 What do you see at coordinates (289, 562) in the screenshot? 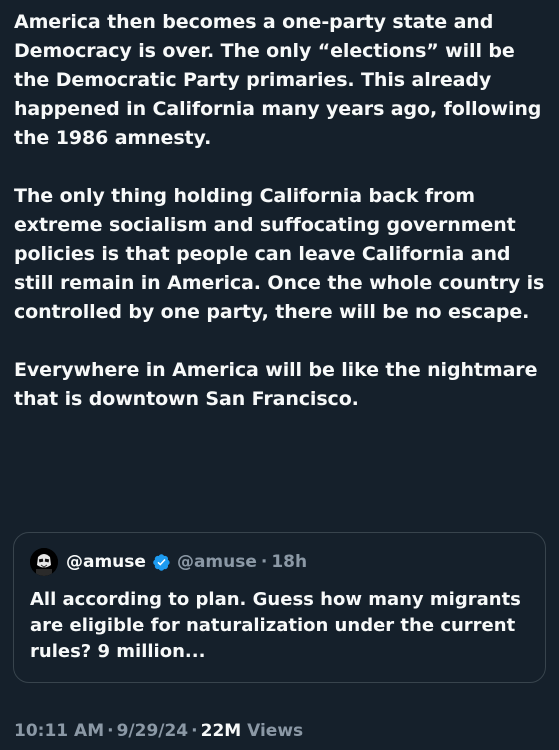
I see `quoted-timestamp: 18h` at bounding box center [289, 562].